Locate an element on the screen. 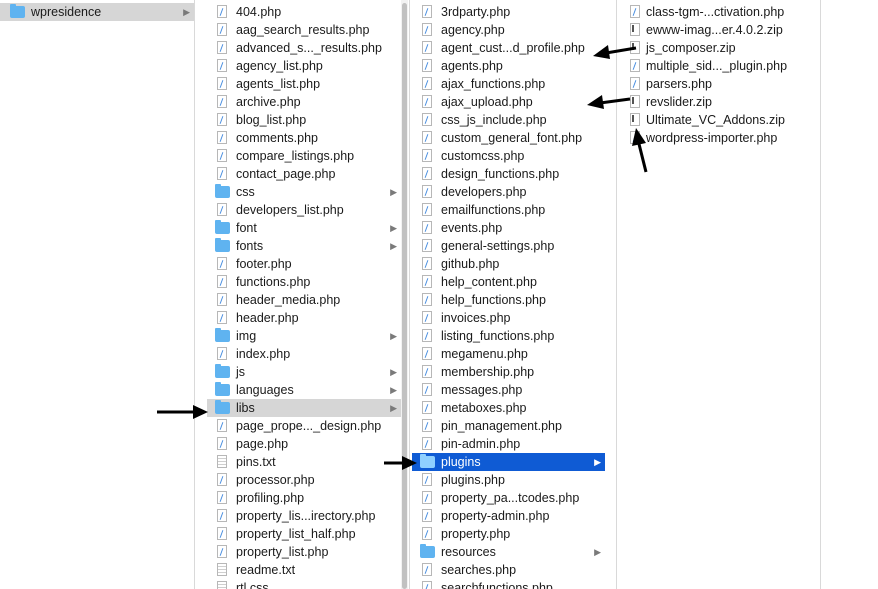 The height and width of the screenshot is (589, 878). list-item: revslider.zip is located at coordinates (720, 102).